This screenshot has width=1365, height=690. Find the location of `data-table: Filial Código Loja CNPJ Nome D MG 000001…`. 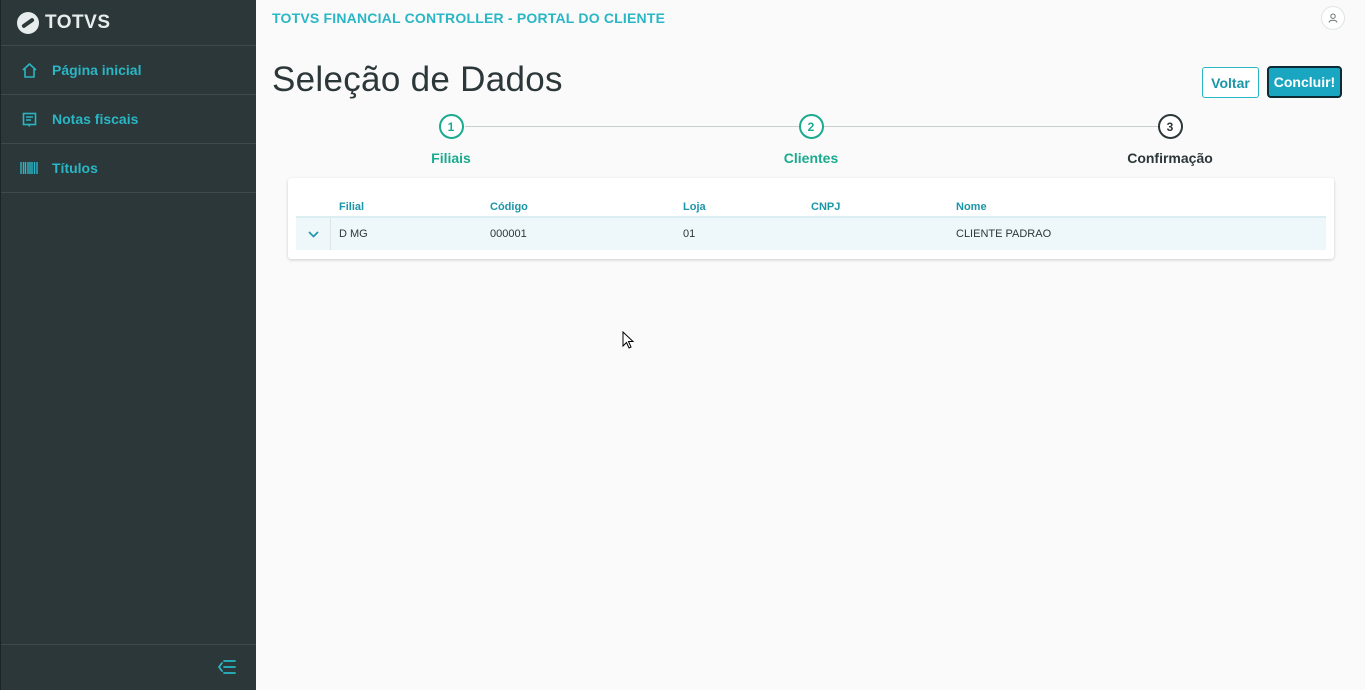

data-table: Filial Código Loja CNPJ Nome D MG 000001… is located at coordinates (811, 218).